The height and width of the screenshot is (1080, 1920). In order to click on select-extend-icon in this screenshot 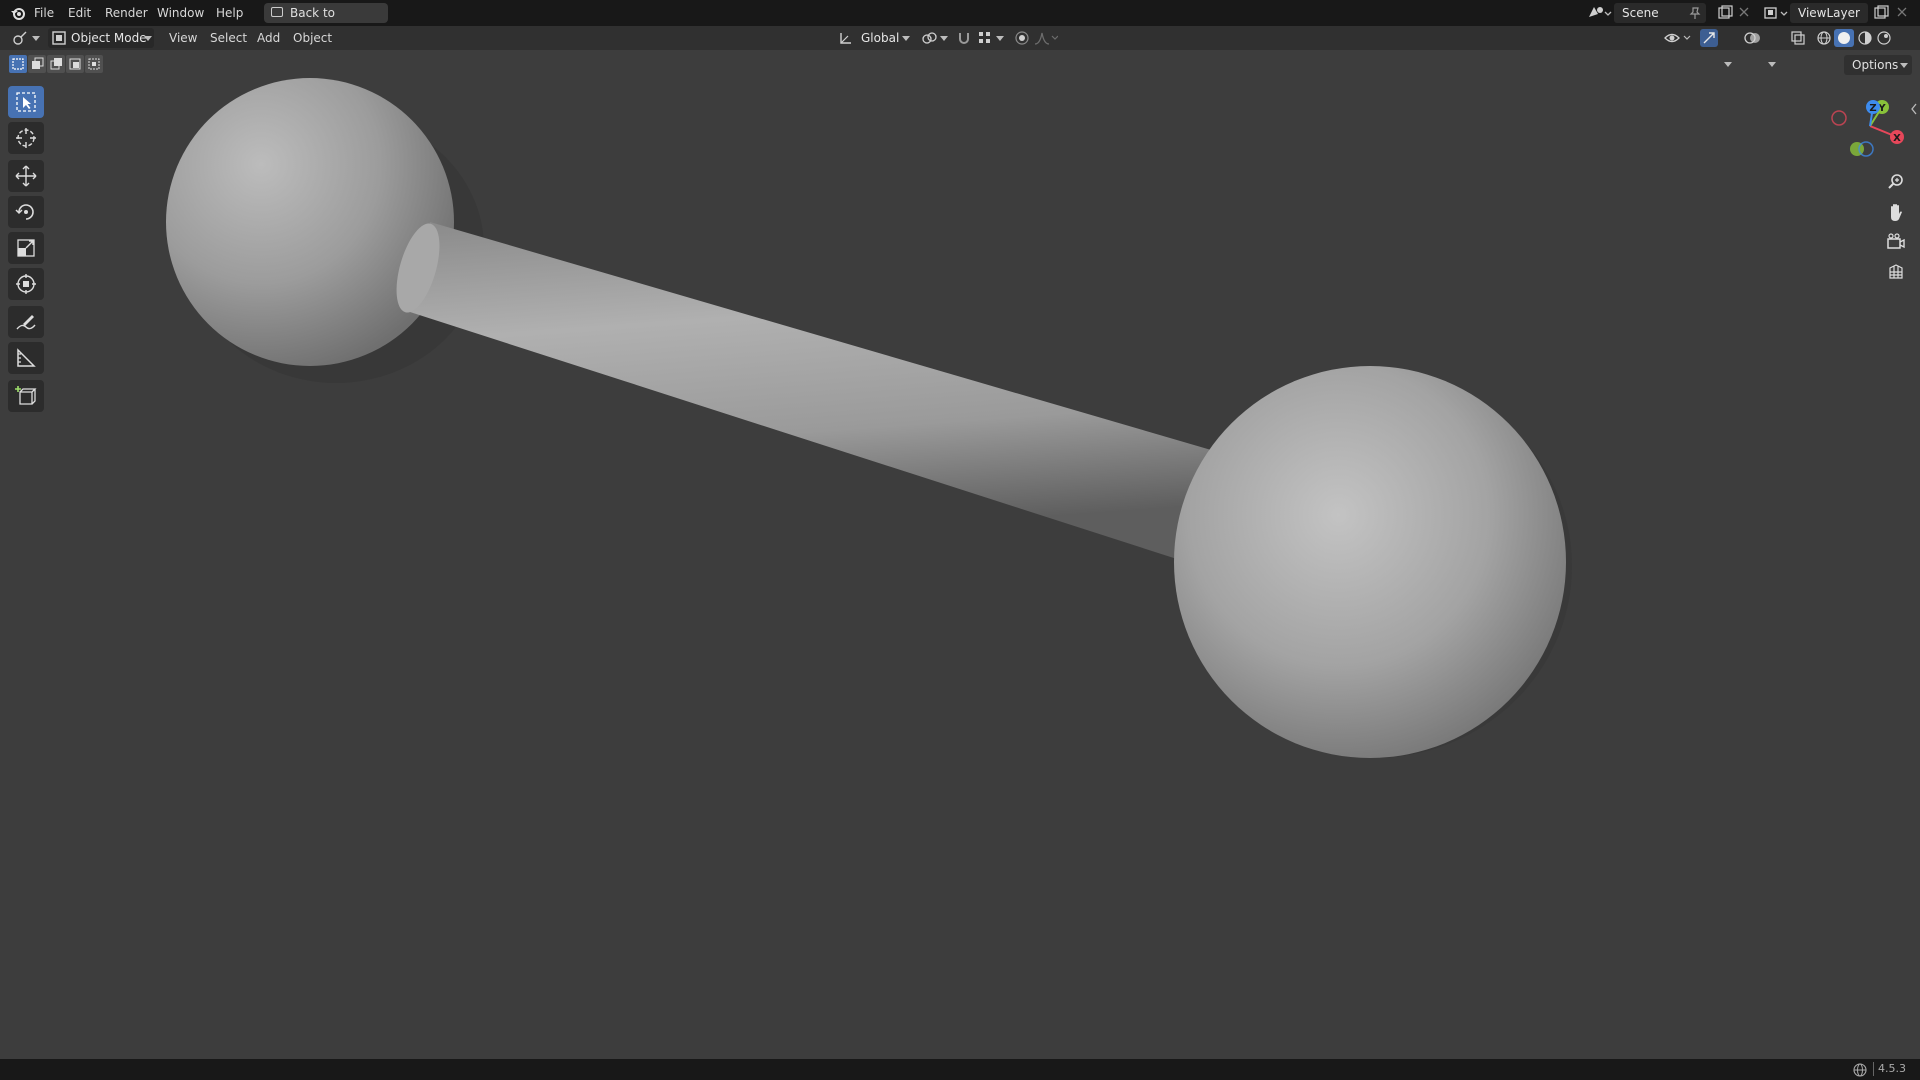, I will do `click(38, 63)`.